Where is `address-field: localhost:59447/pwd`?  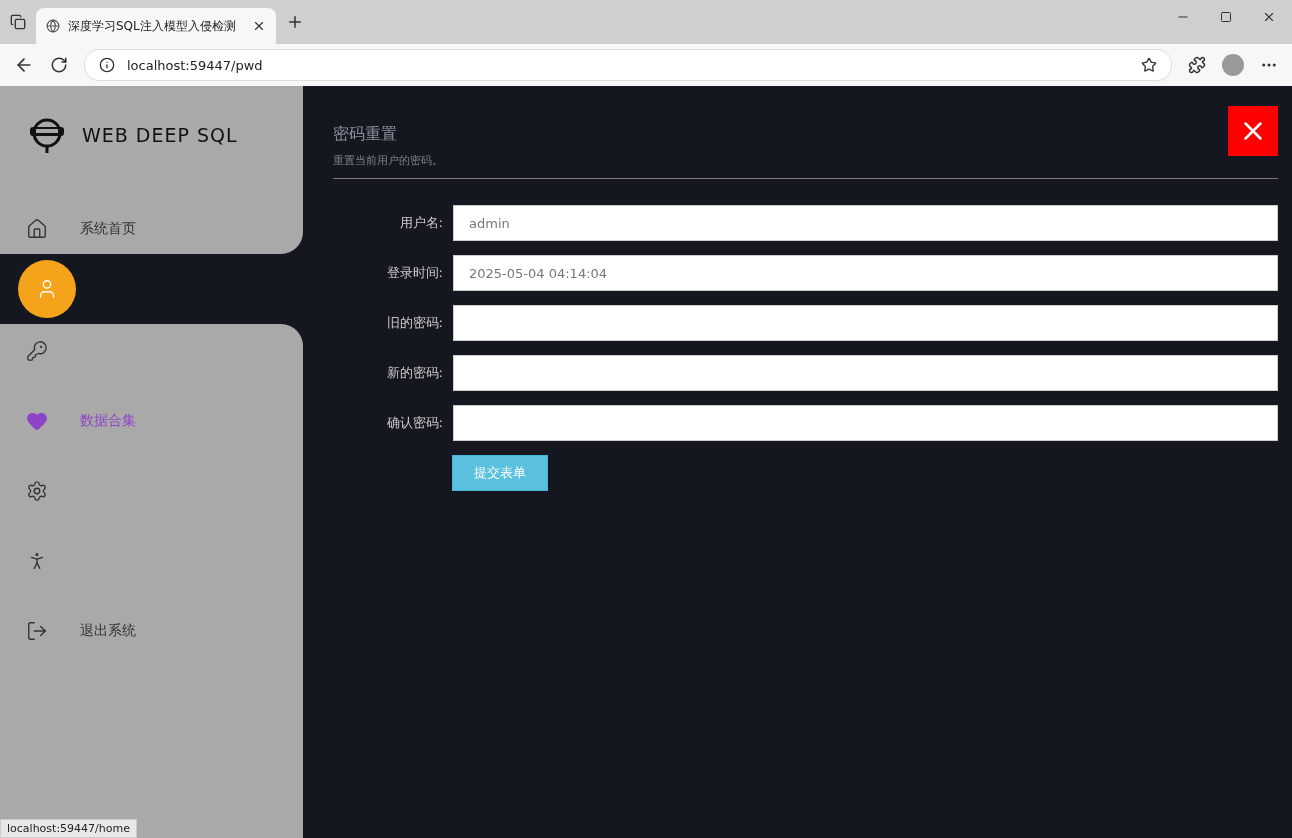 address-field: localhost:59447/pwd is located at coordinates (628, 65).